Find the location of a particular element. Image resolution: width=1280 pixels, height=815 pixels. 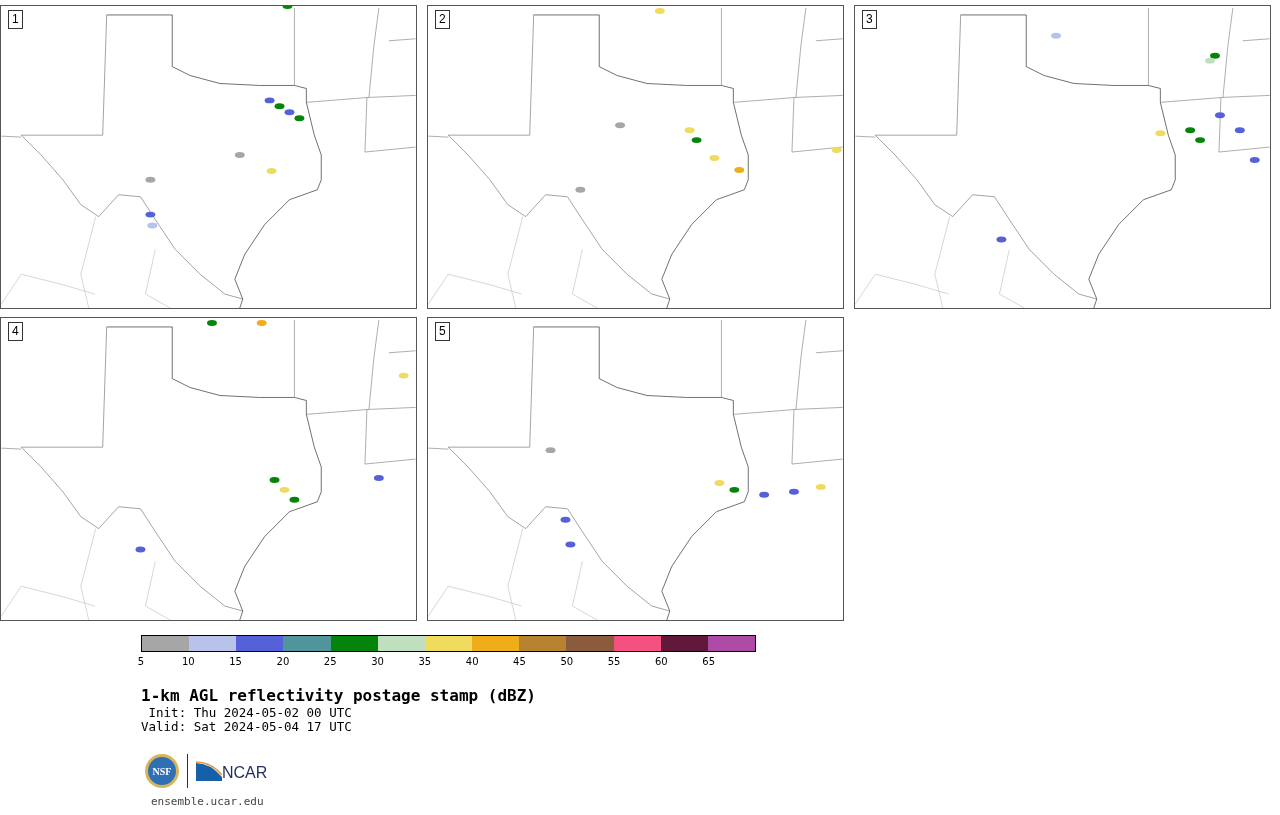

panel-number: 4 is located at coordinates (15, 331).